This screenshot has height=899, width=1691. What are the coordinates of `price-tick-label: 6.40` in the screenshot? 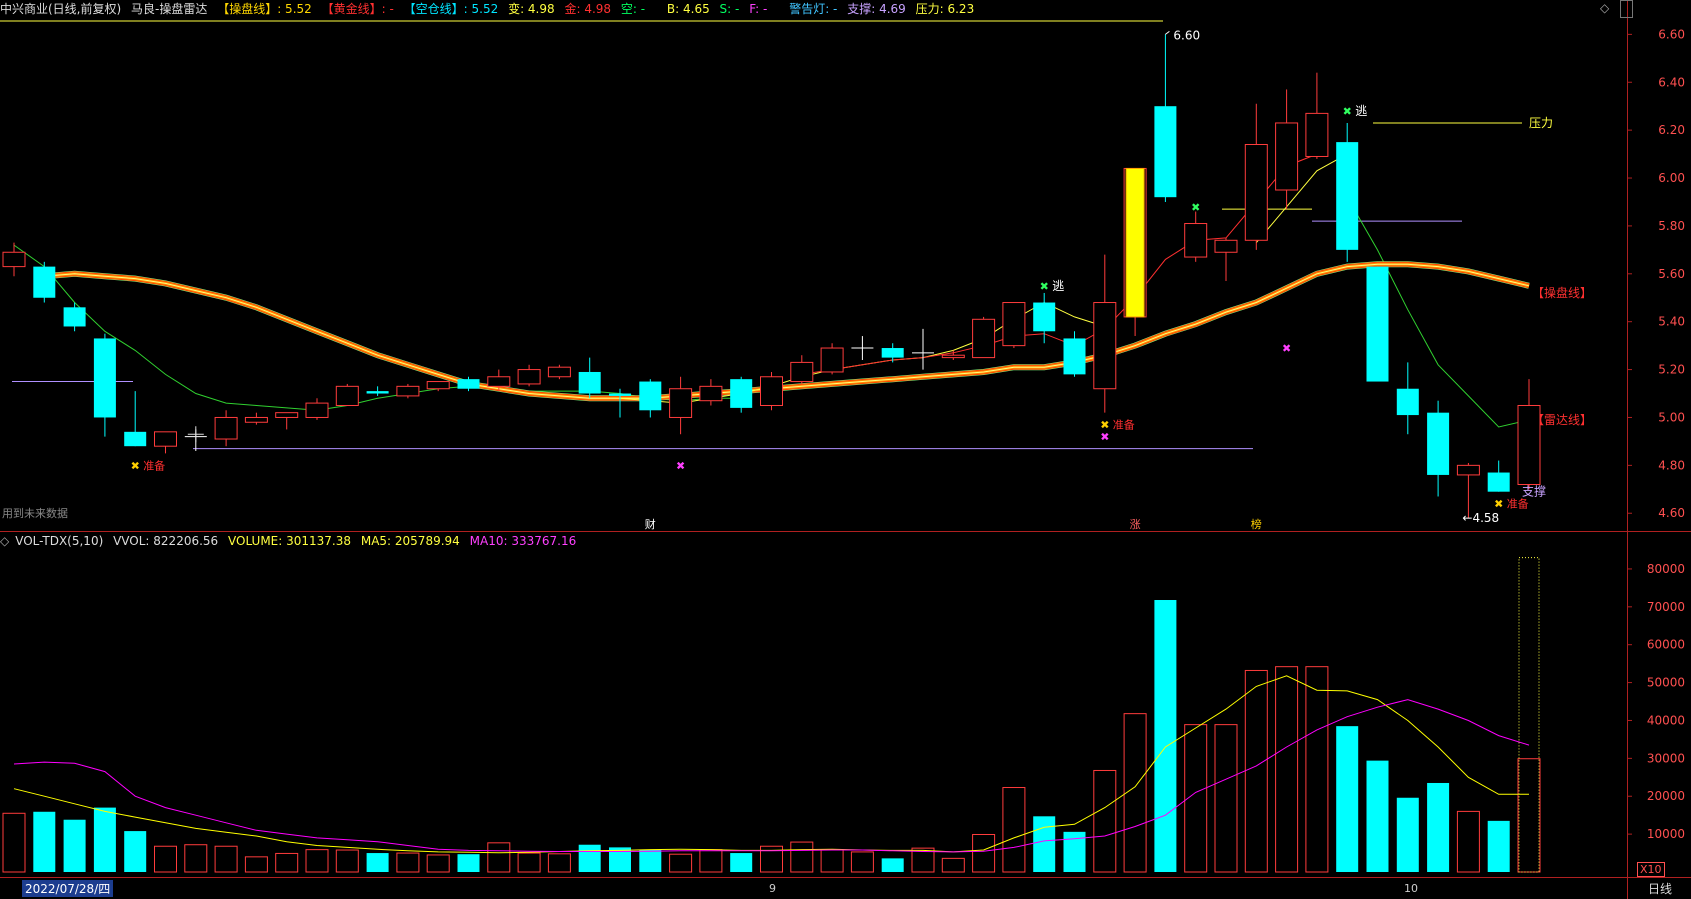 It's located at (1671, 82).